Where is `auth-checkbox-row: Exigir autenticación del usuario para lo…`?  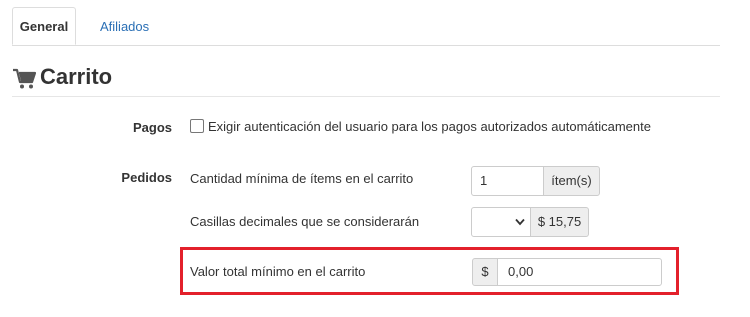
auth-checkbox-row: Exigir autenticación del usuario para lo… is located at coordinates (420, 126).